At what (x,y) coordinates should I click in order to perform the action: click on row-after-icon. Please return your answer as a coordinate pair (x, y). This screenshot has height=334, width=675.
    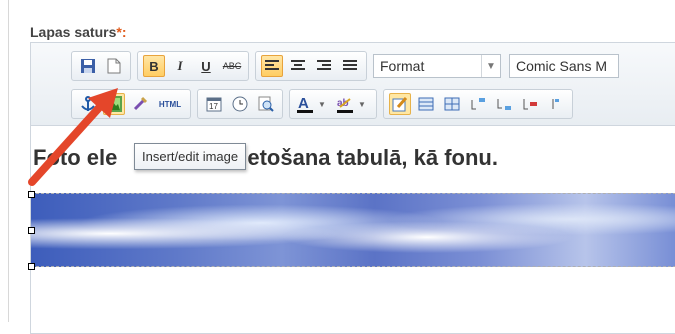
    Looking at the image, I should click on (504, 104).